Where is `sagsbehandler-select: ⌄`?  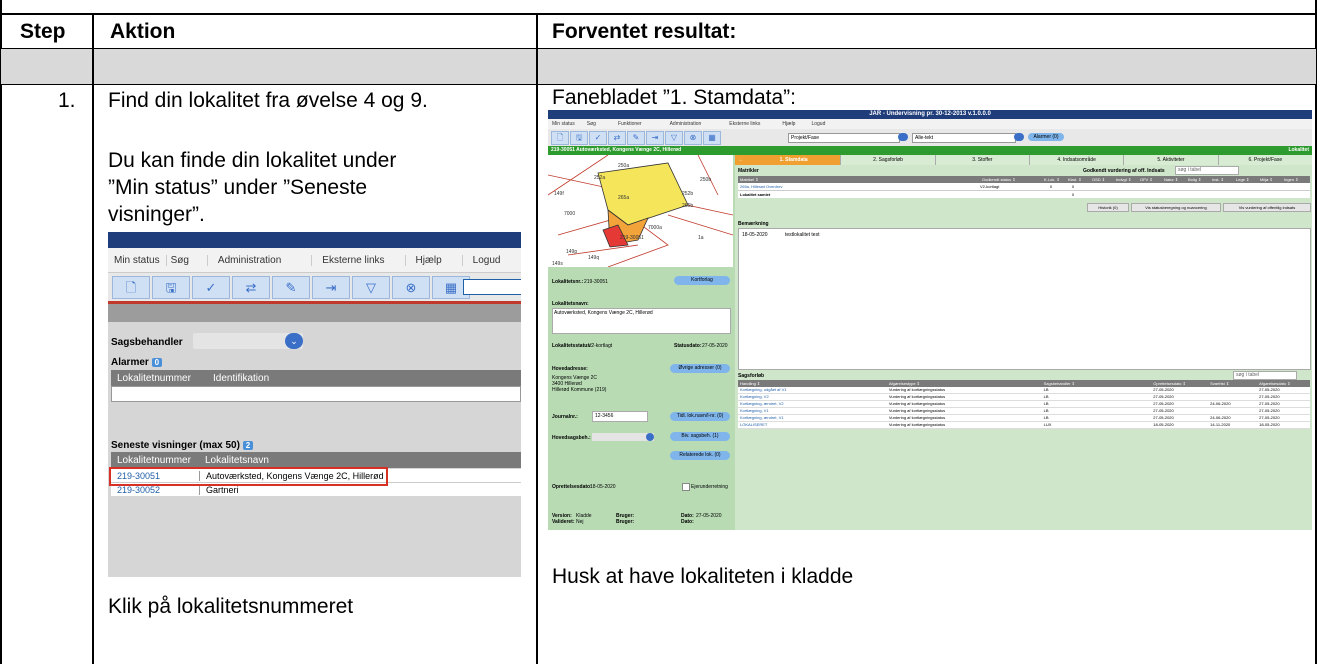
sagsbehandler-select: ⌄ is located at coordinates (248, 341).